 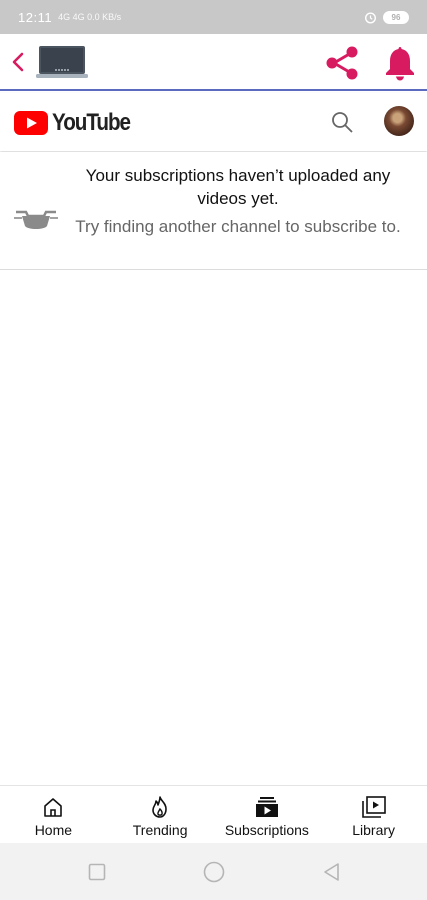 I want to click on status-bar: 12:11 4G 4G 0.0 KB/s 96, so click(x=213, y=17).